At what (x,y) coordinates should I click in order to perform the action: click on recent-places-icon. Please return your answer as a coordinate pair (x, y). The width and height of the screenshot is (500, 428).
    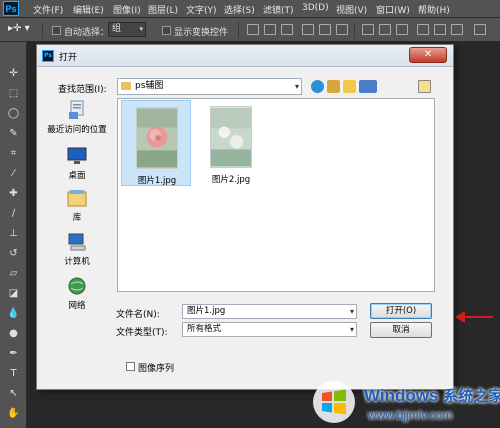
    Looking at the image, I should click on (76, 109).